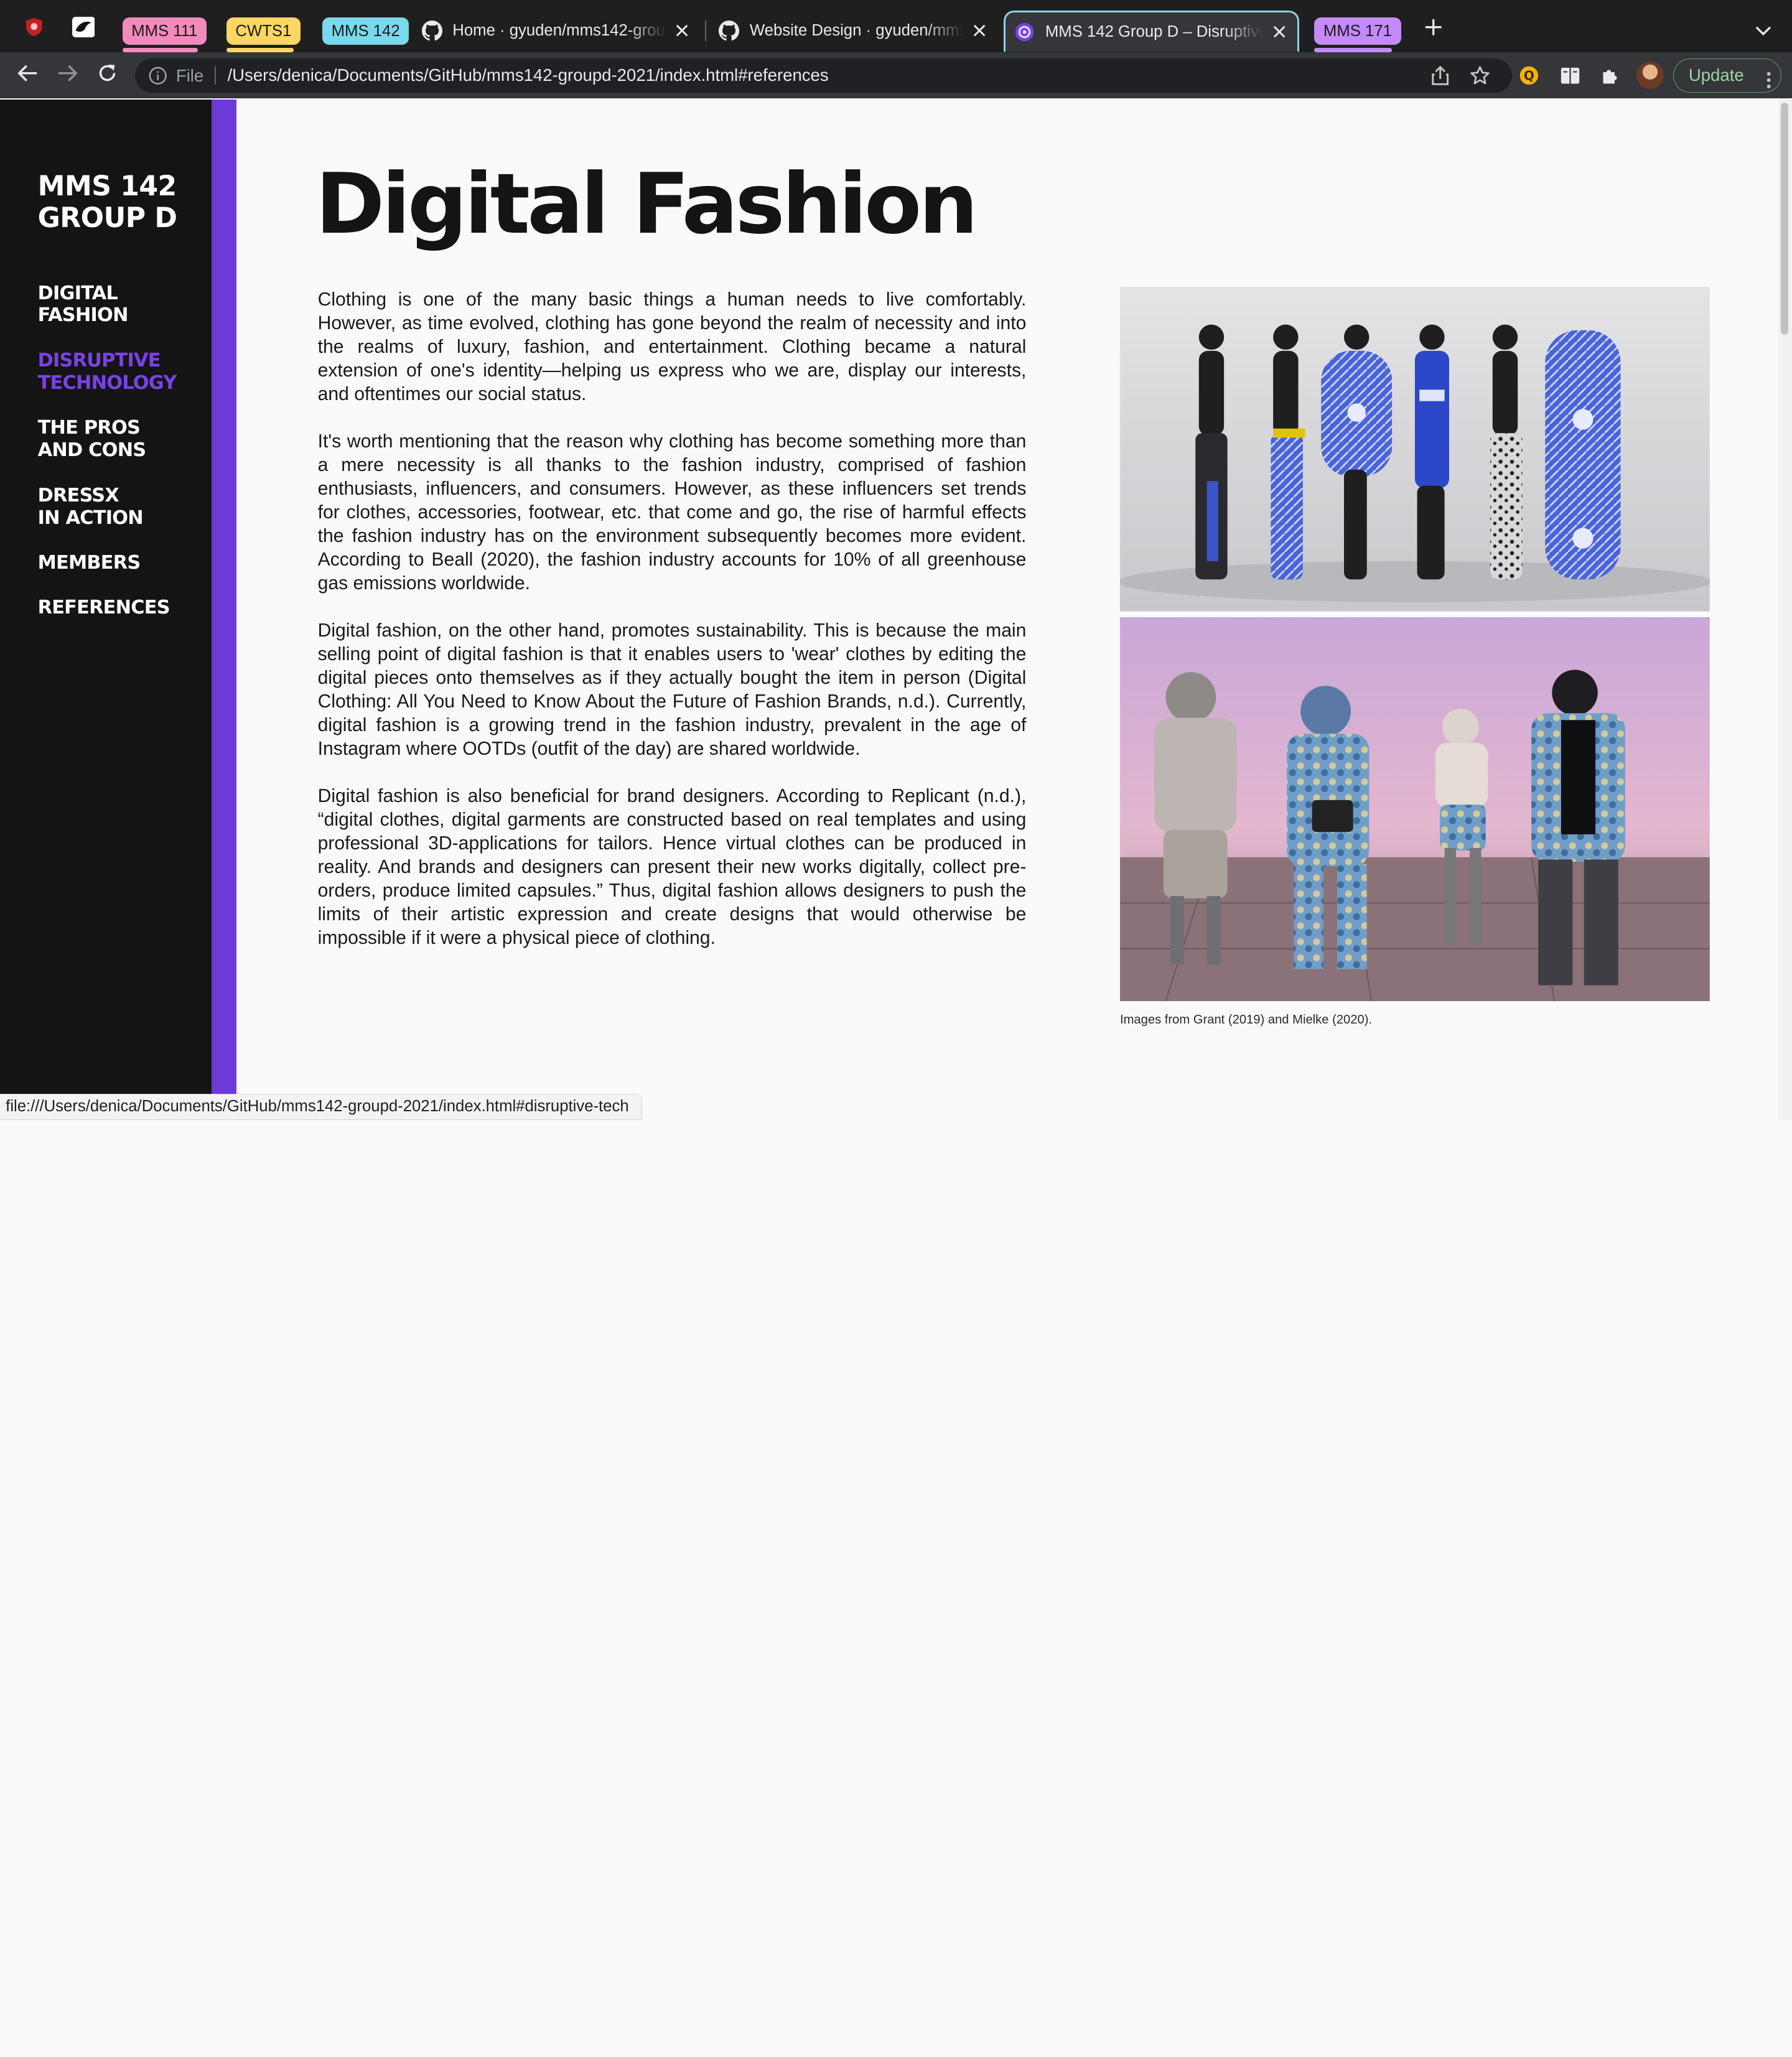 This screenshot has height=2057, width=1792. What do you see at coordinates (1650, 76) in the screenshot?
I see `profile-avatar` at bounding box center [1650, 76].